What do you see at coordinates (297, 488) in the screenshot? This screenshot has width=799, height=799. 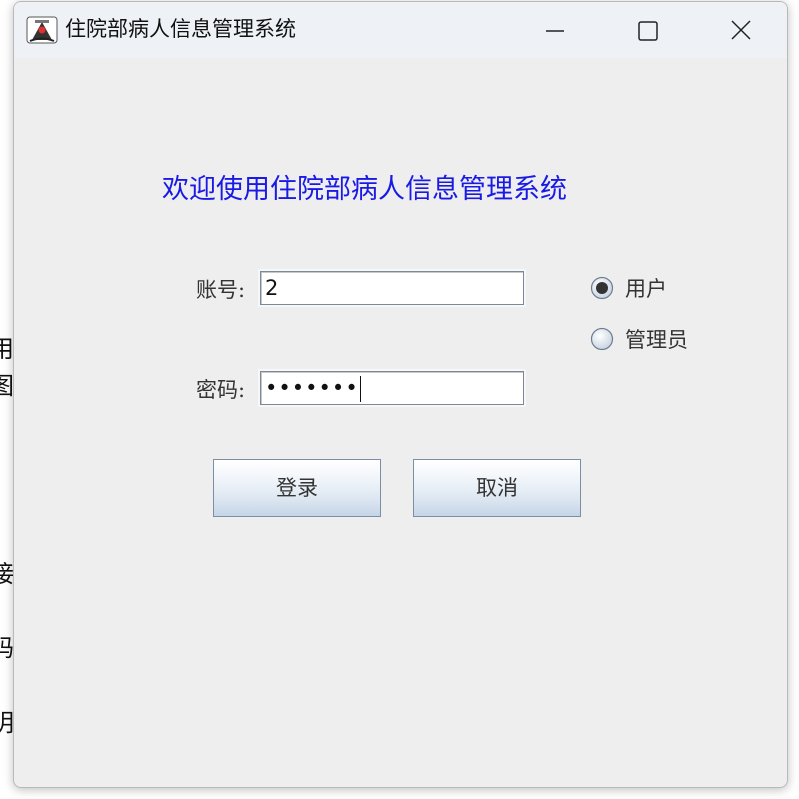 I see `login-button: 登录` at bounding box center [297, 488].